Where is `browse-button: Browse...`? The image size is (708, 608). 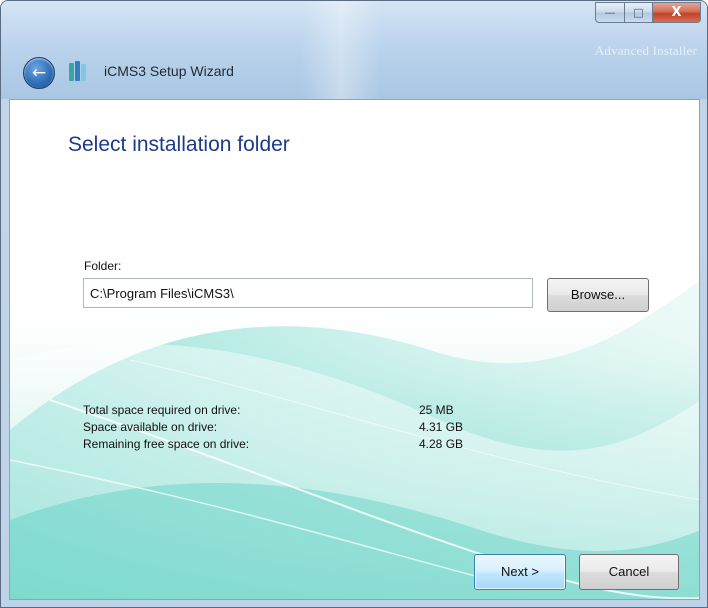
browse-button: Browse... is located at coordinates (598, 295).